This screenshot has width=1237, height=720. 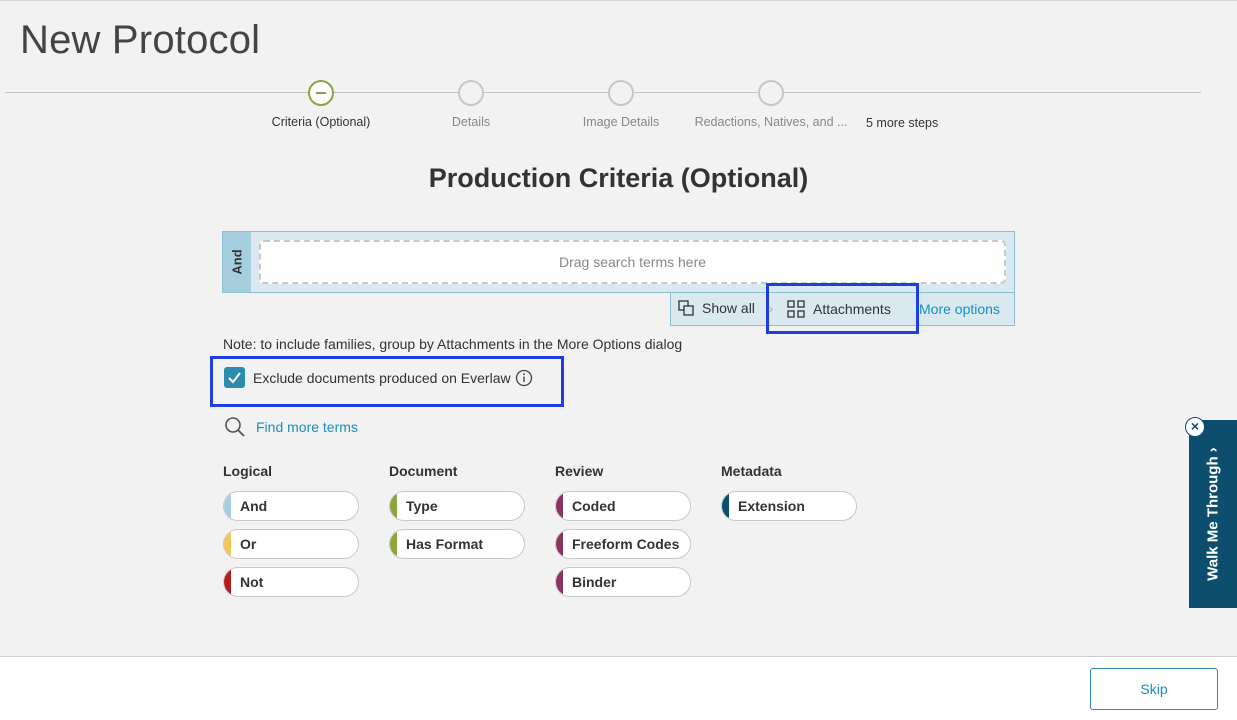 I want to click on category-metadata: Metadata Extension, so click(x=789, y=496).